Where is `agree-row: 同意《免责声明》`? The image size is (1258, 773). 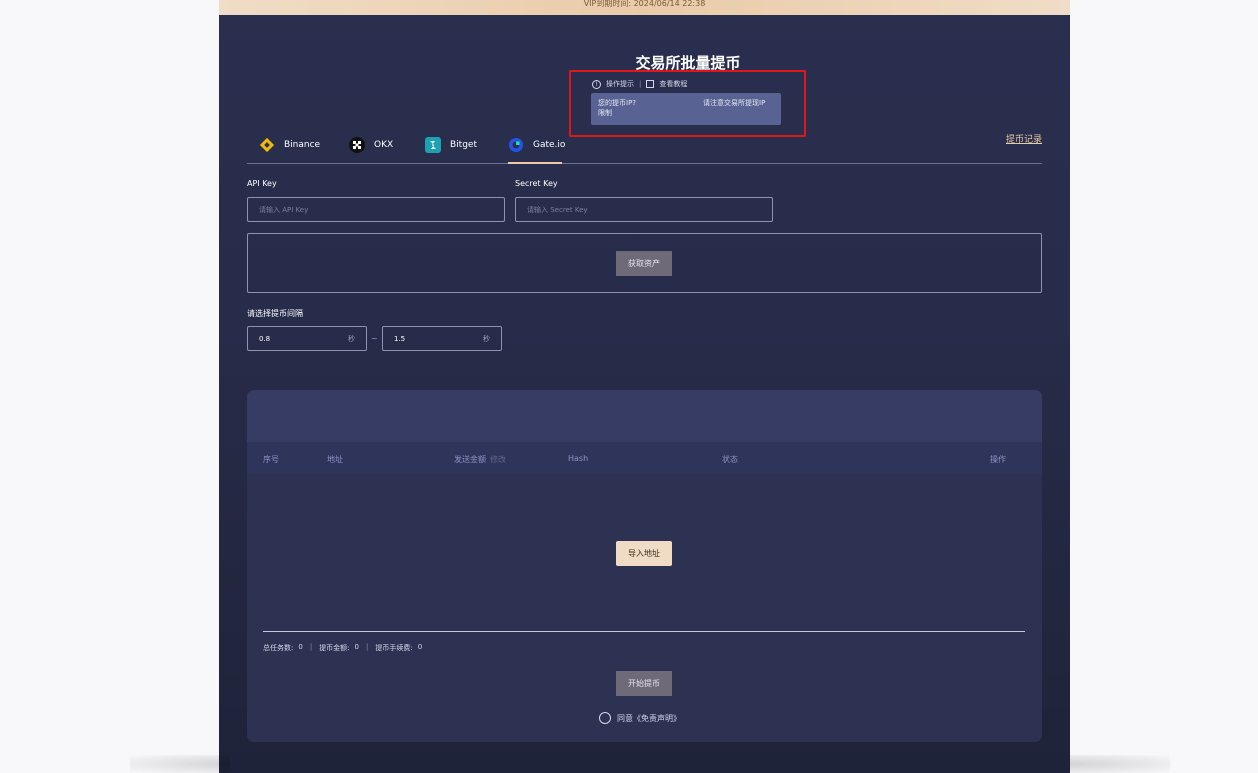 agree-row: 同意《免责声明》 is located at coordinates (640, 718).